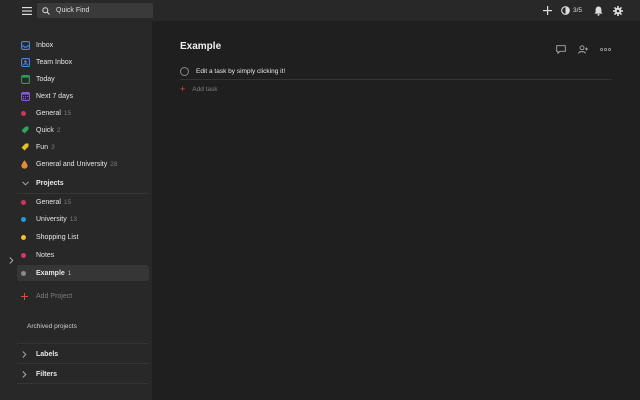 This screenshot has width=640, height=400. Describe the element at coordinates (54, 296) in the screenshot. I see `add-project-label: Add Project` at that location.